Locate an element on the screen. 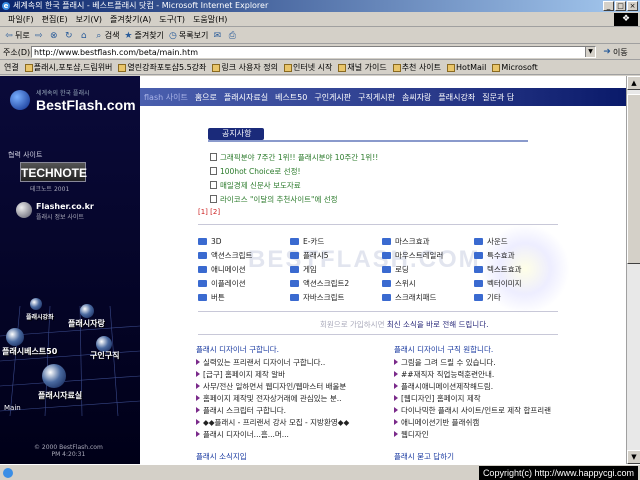 The width and height of the screenshot is (640, 480). search-button: ⌕ 검색 is located at coordinates (106, 35).